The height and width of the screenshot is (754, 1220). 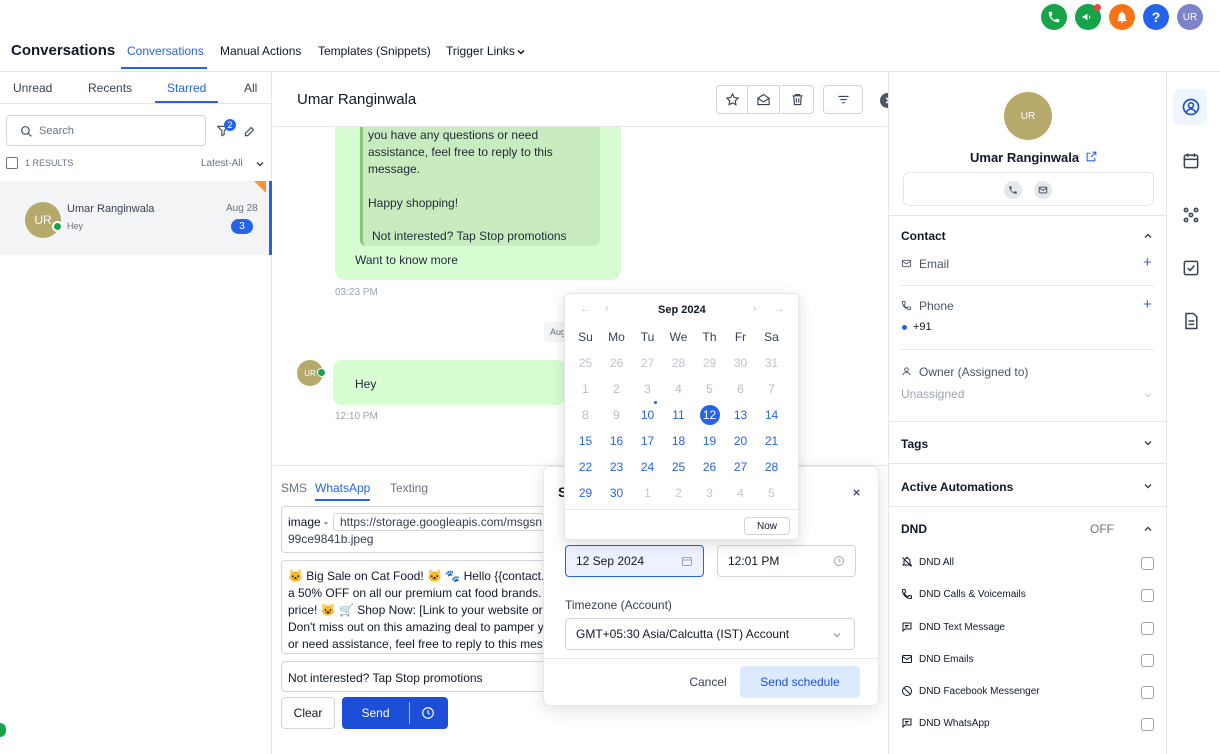 I want to click on filter-messages-button, so click(x=843, y=99).